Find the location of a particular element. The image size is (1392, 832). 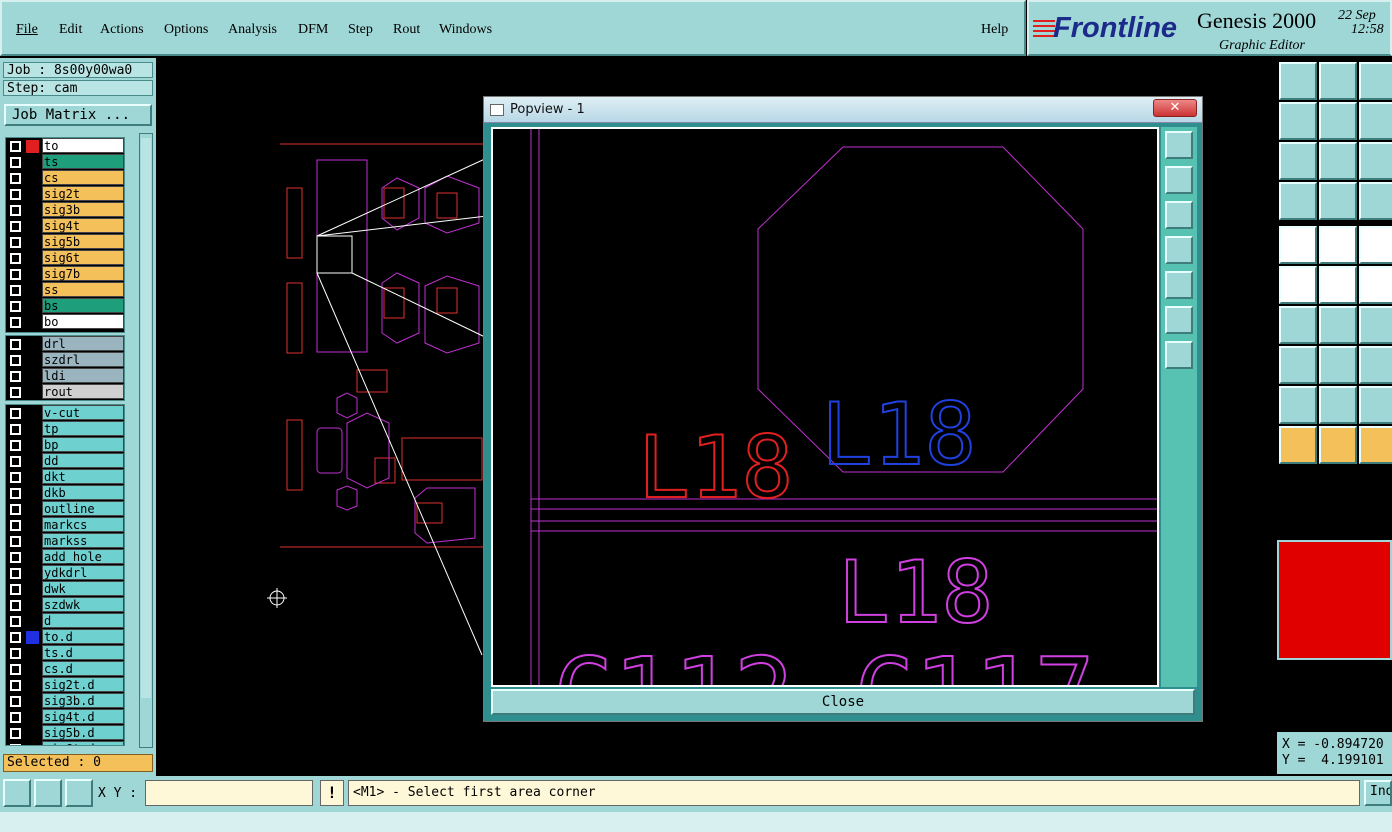

layer-row: sig5b.d is located at coordinates (65, 733).